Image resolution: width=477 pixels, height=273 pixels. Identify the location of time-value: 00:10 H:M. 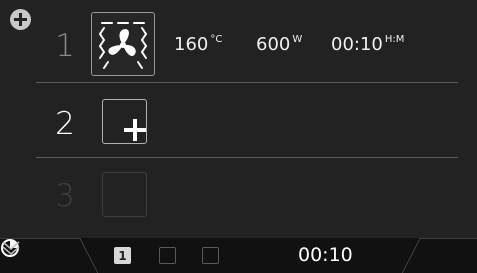
(367, 44).